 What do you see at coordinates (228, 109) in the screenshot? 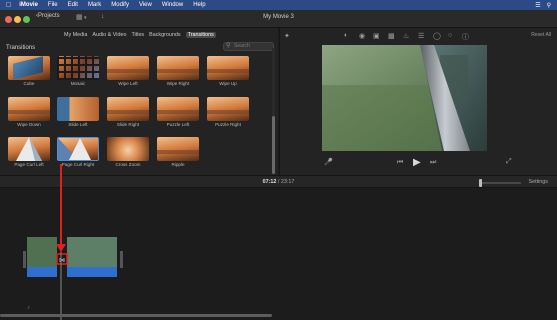
I see `transition-thumb-puzzle-right` at bounding box center [228, 109].